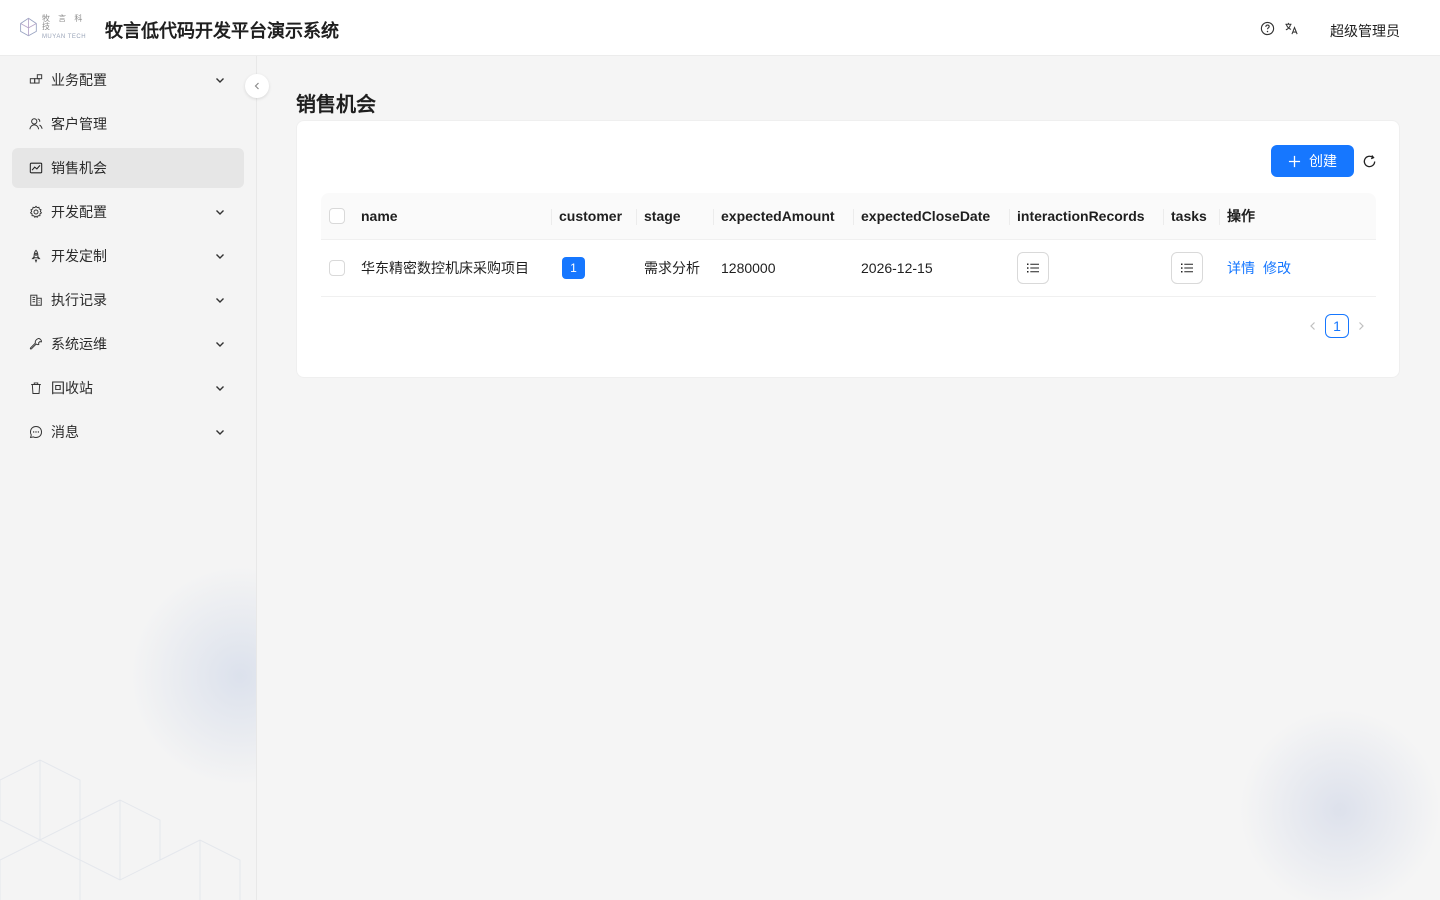  I want to click on create-button: 创建, so click(1312, 161).